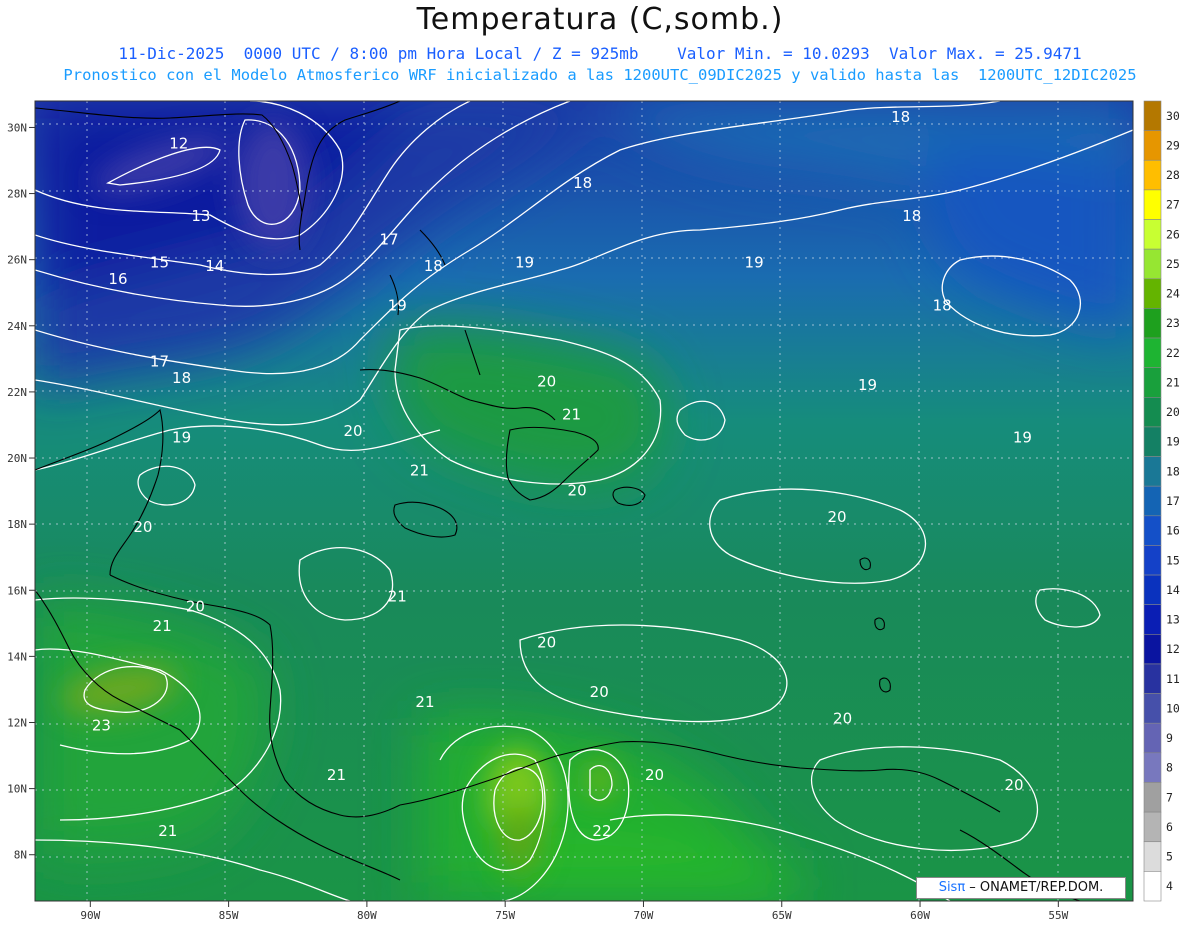  Describe the element at coordinates (574, 911) in the screenshot. I see `longitude-axis: 90W 85W 80W 75W 70W 65W 60W 55W` at that location.